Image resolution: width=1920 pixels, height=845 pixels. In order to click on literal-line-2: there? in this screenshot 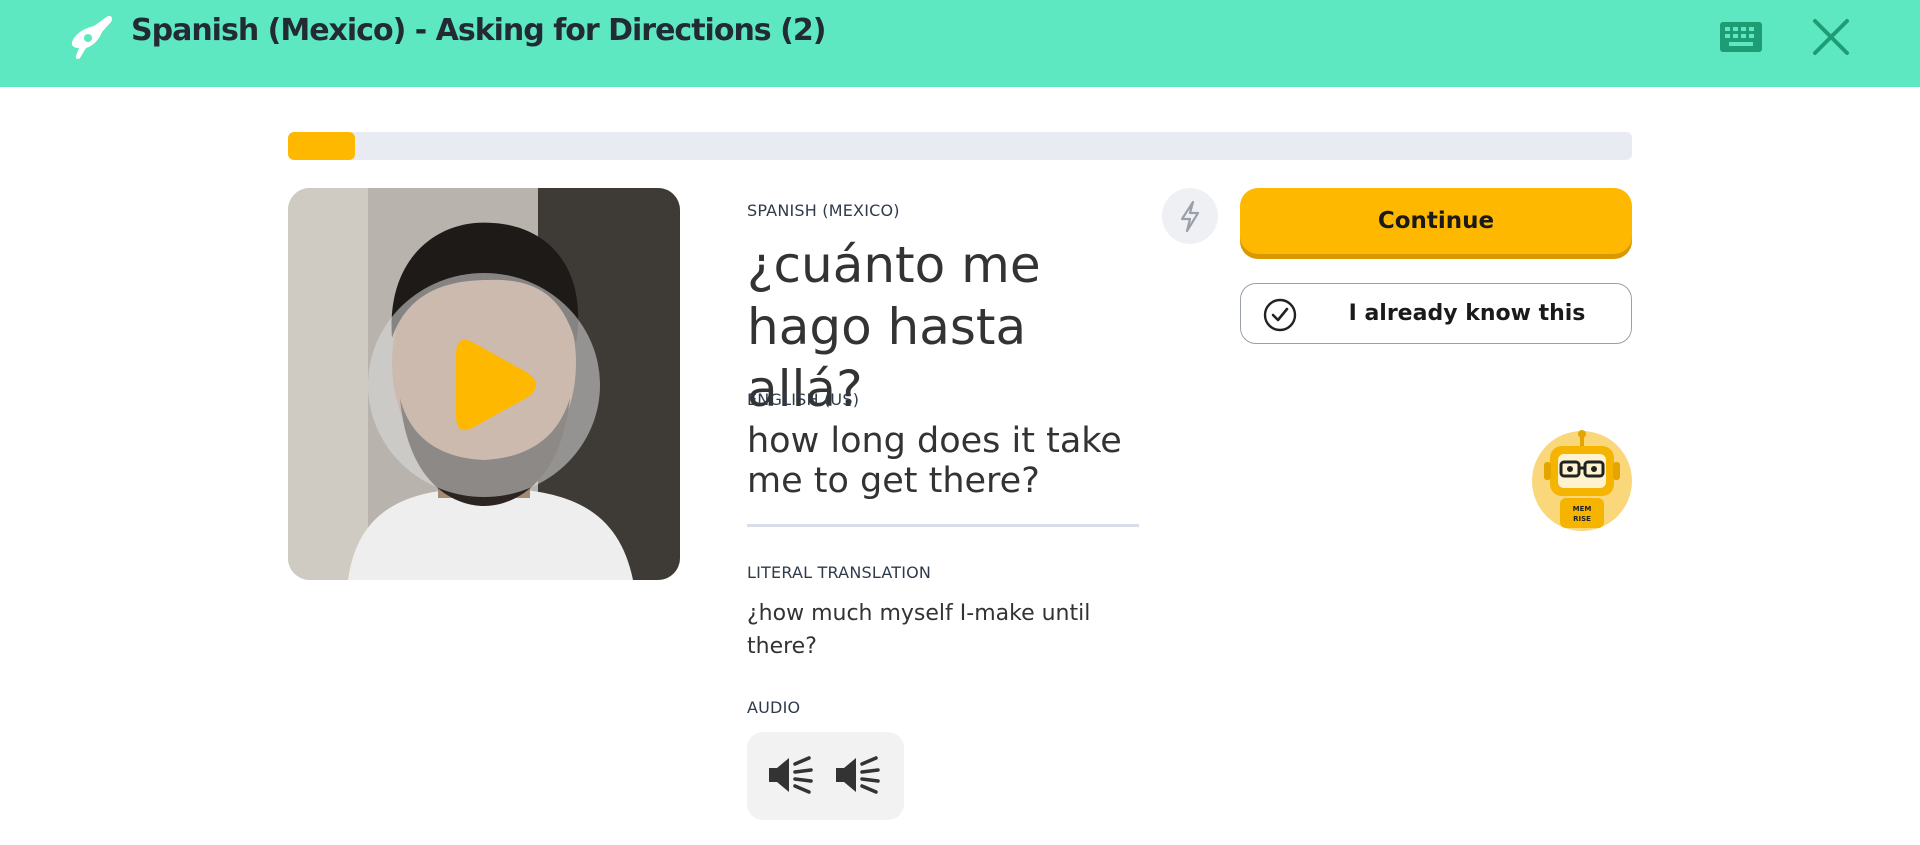, I will do `click(782, 646)`.